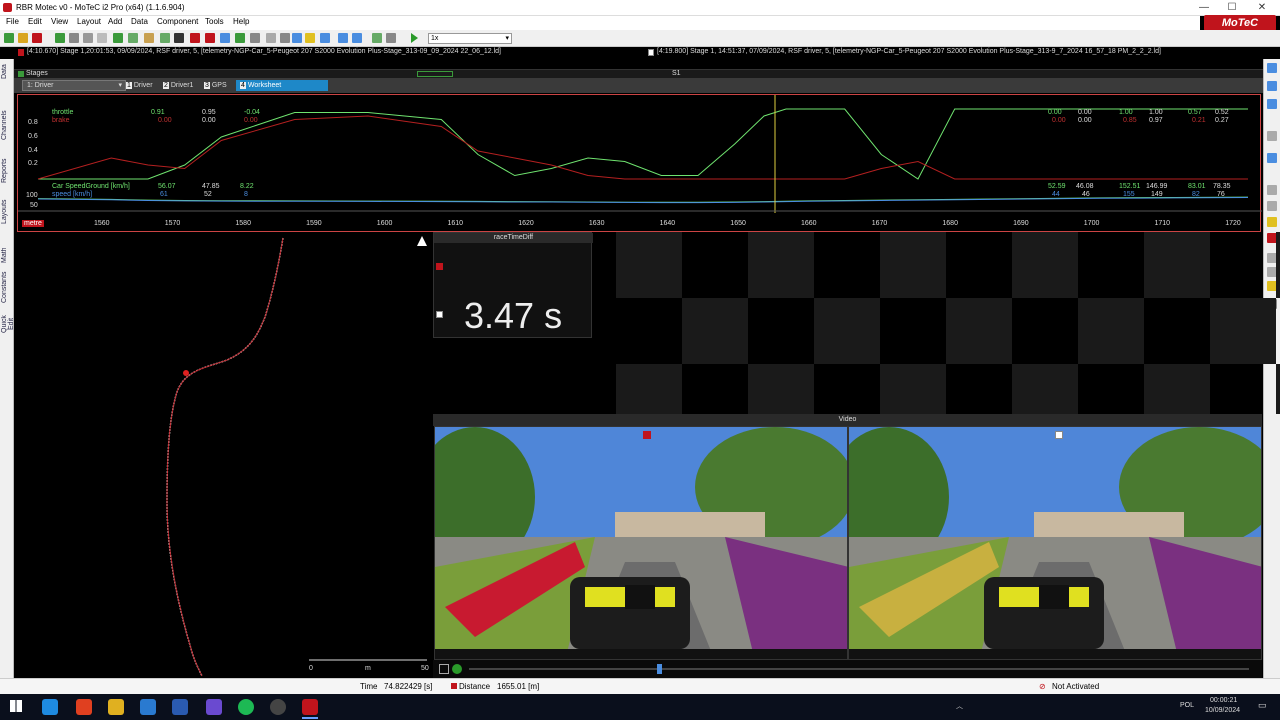  I want to click on save-icon, so click(60, 38).